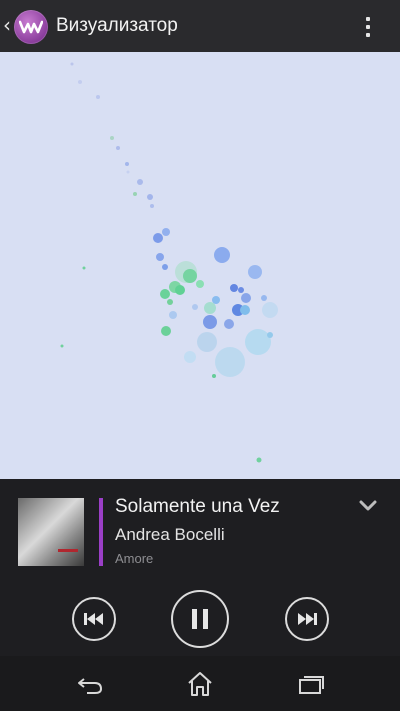 The width and height of the screenshot is (400, 711). I want to click on system-nav-bar, so click(200, 683).